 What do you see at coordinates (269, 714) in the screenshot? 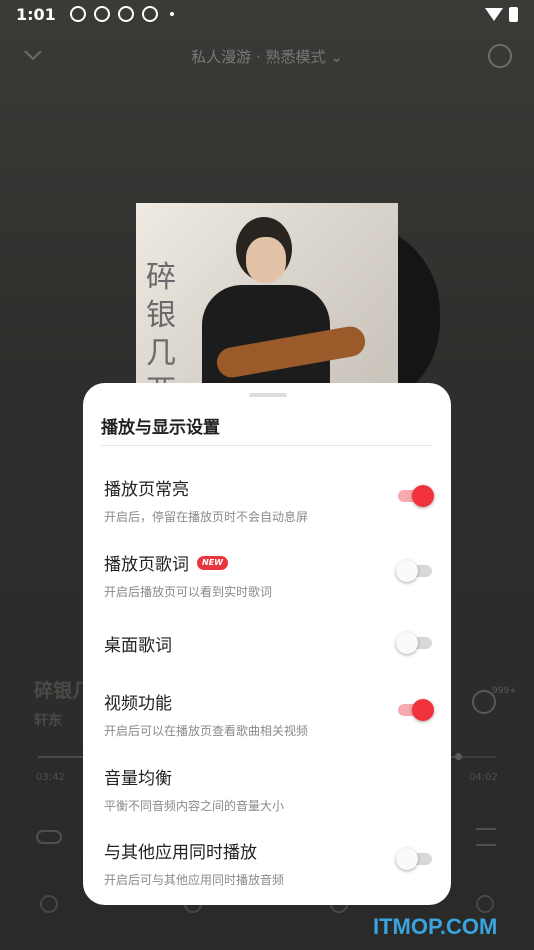
I see `setting-row-video: 视频功能 开启后可以在播放页查看歌曲相关视频` at bounding box center [269, 714].